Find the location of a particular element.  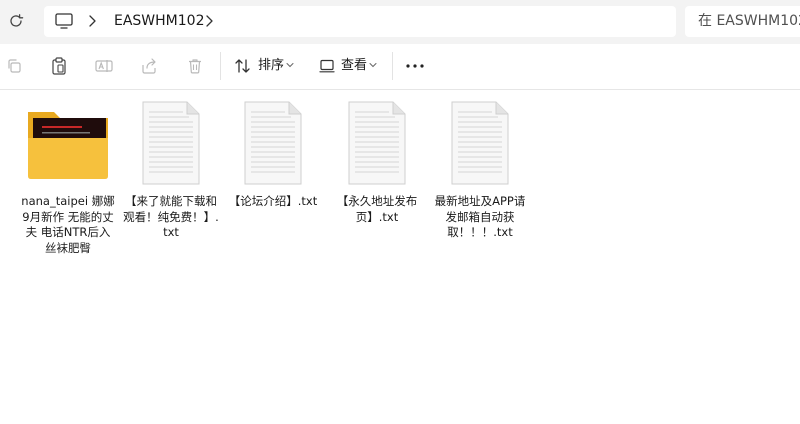

file-name: 最新地址及APP请发邮箱自动获取！！！.txt is located at coordinates (480, 216).